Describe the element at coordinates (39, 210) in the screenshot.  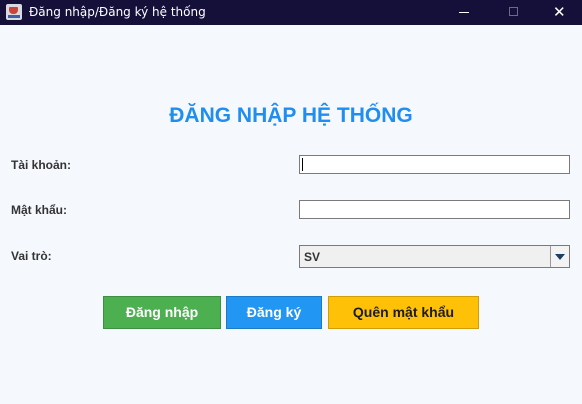
I see `password-label: Mật khẩu:` at that location.